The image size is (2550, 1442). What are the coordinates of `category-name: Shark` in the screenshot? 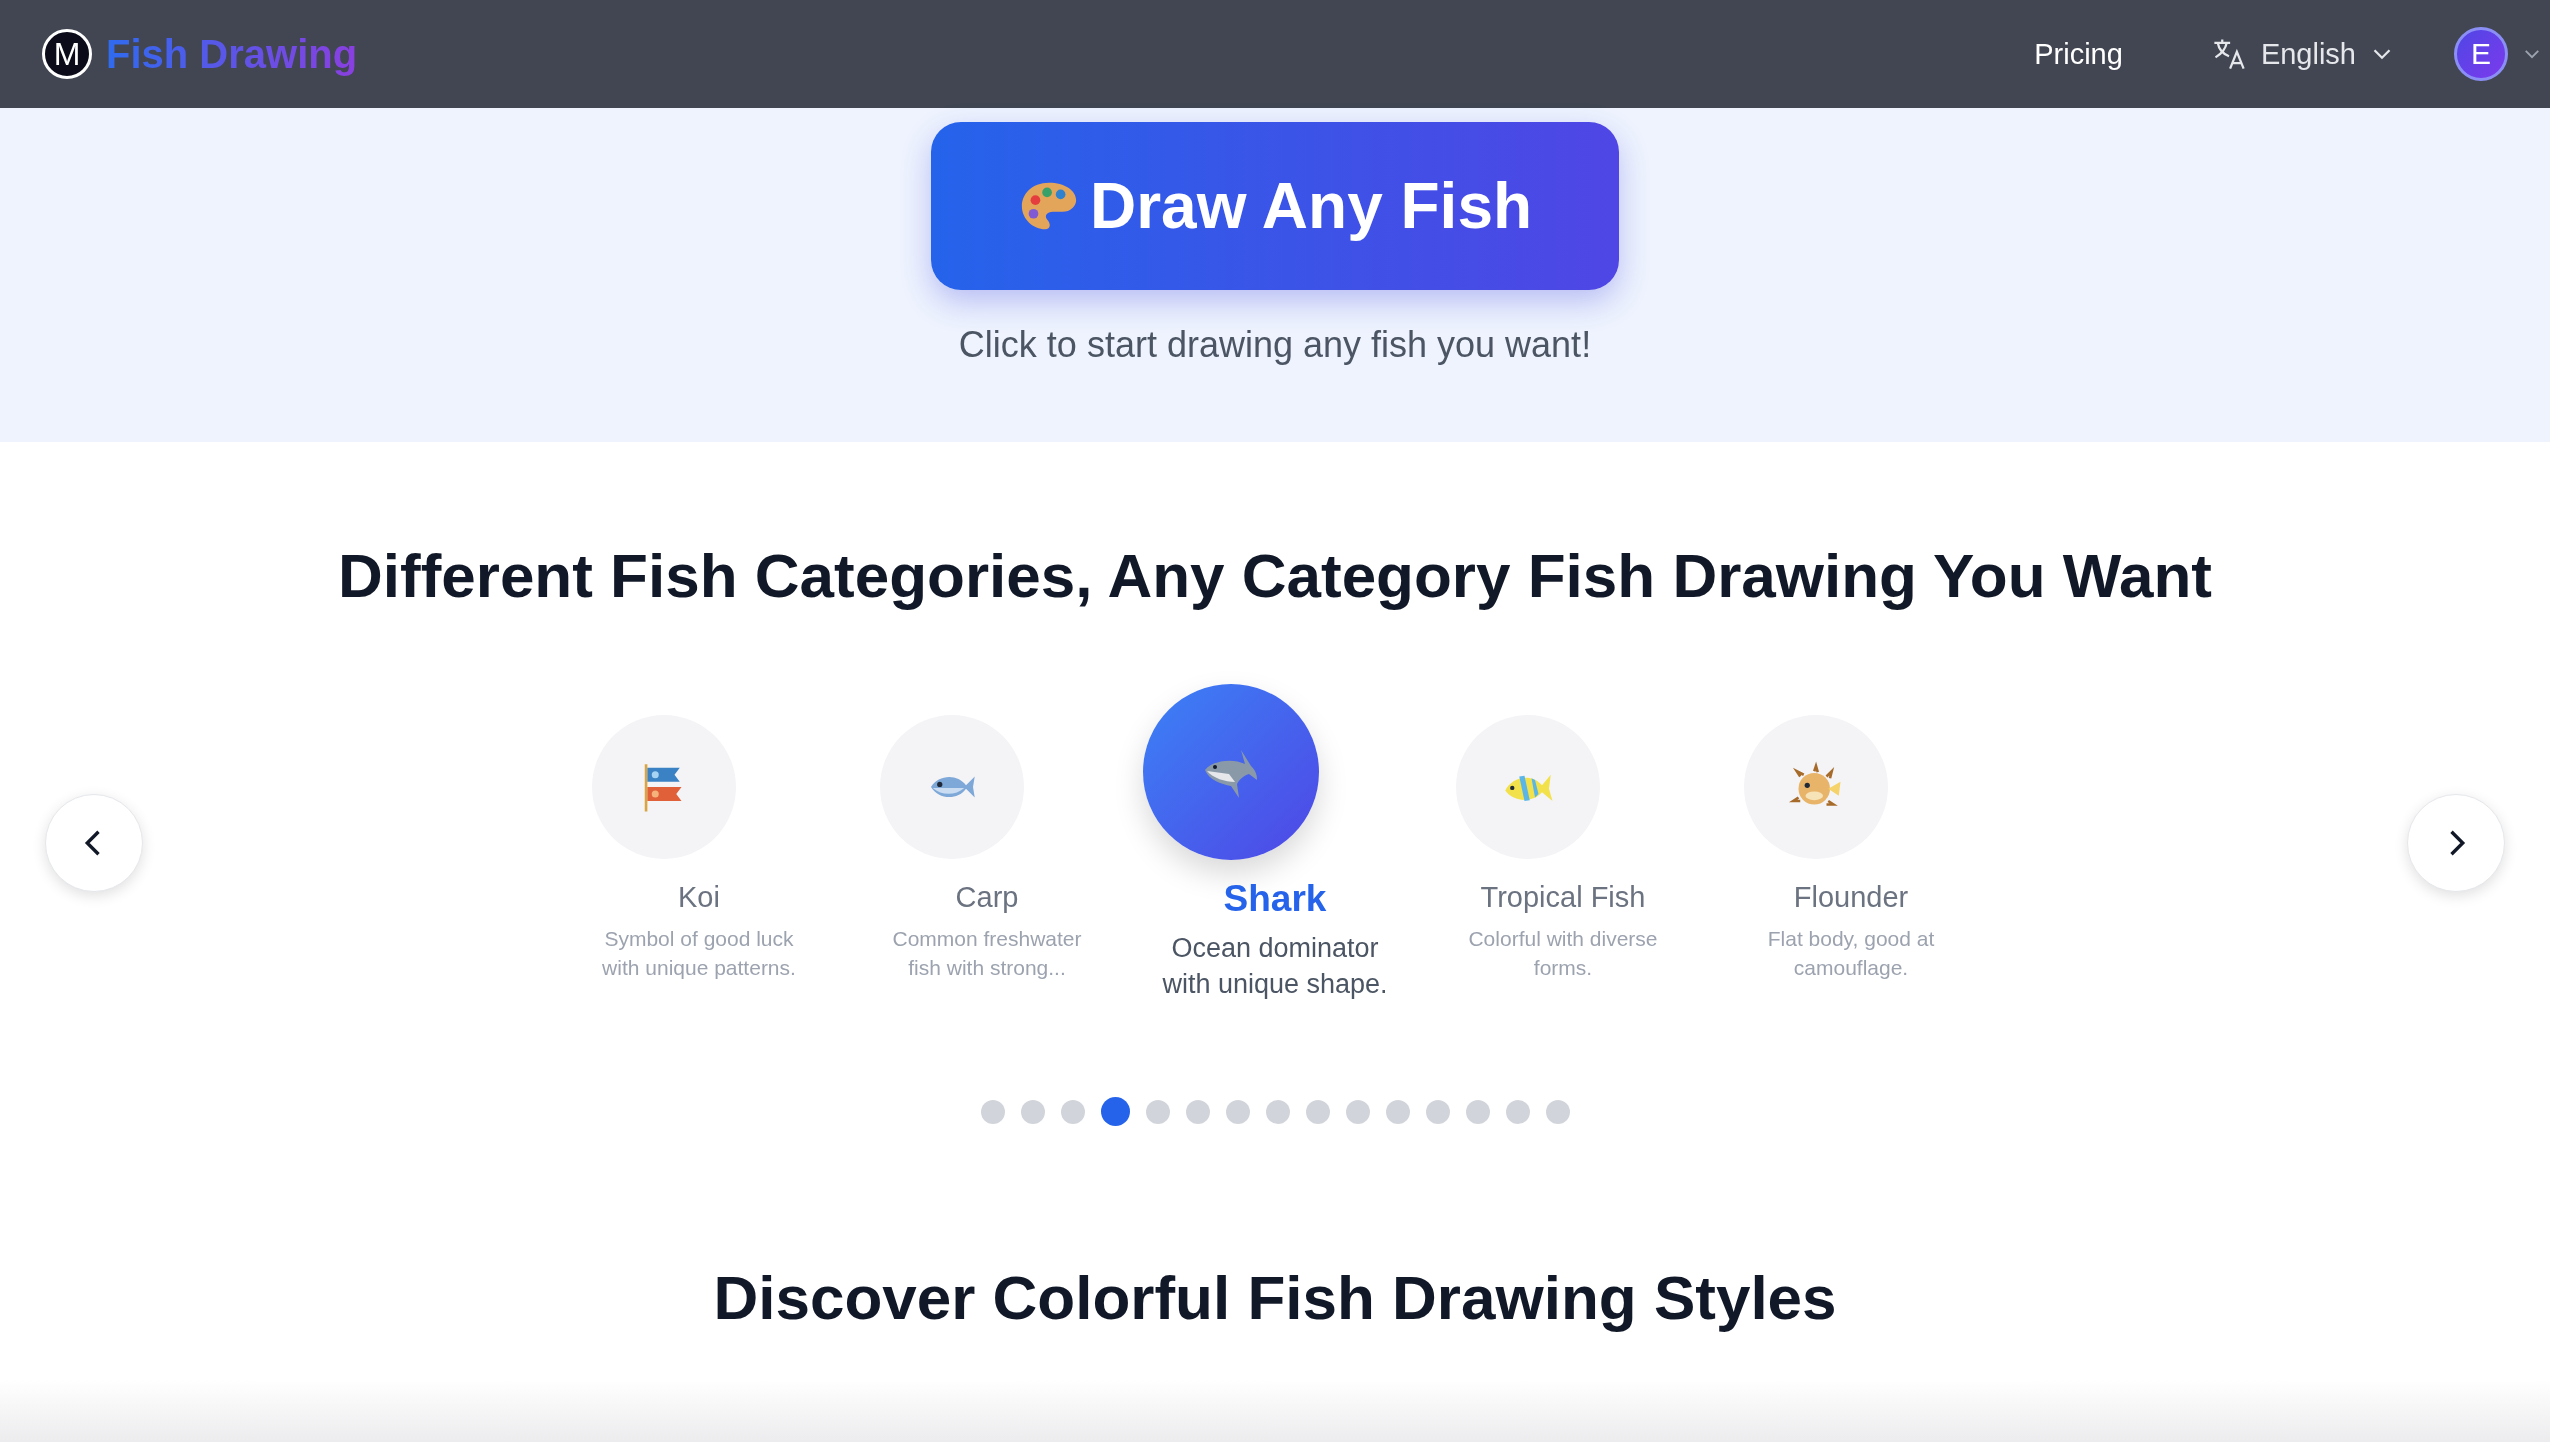 It's located at (1275, 899).